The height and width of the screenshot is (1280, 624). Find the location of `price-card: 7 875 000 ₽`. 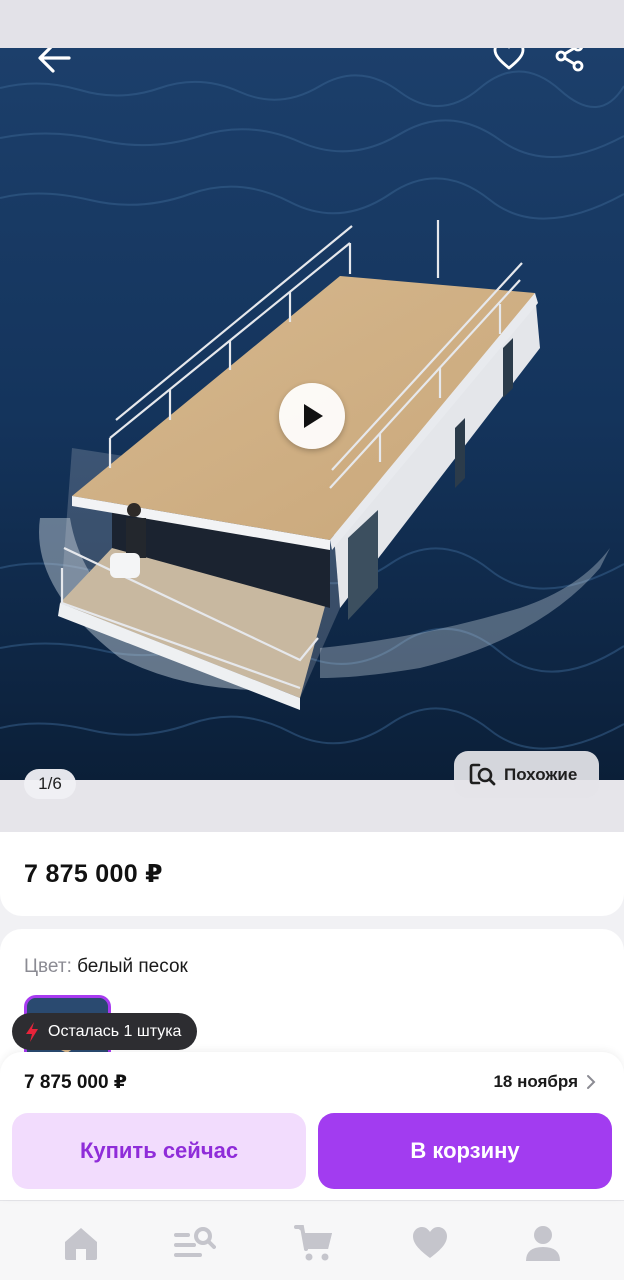

price-card: 7 875 000 ₽ is located at coordinates (312, 874).